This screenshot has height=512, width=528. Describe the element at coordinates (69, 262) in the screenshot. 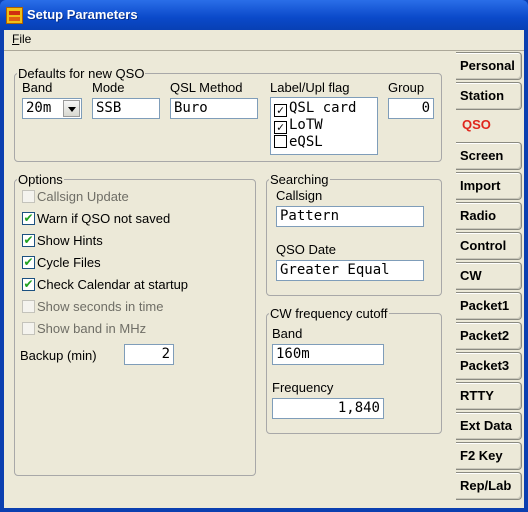

I see `option-label: Cycle Files` at that location.